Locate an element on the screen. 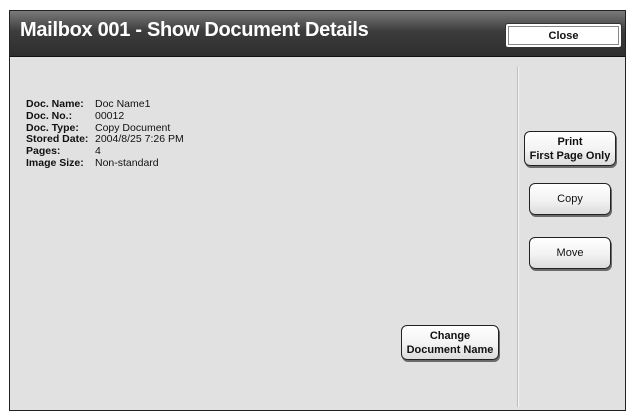  move-button: Move is located at coordinates (570, 253).